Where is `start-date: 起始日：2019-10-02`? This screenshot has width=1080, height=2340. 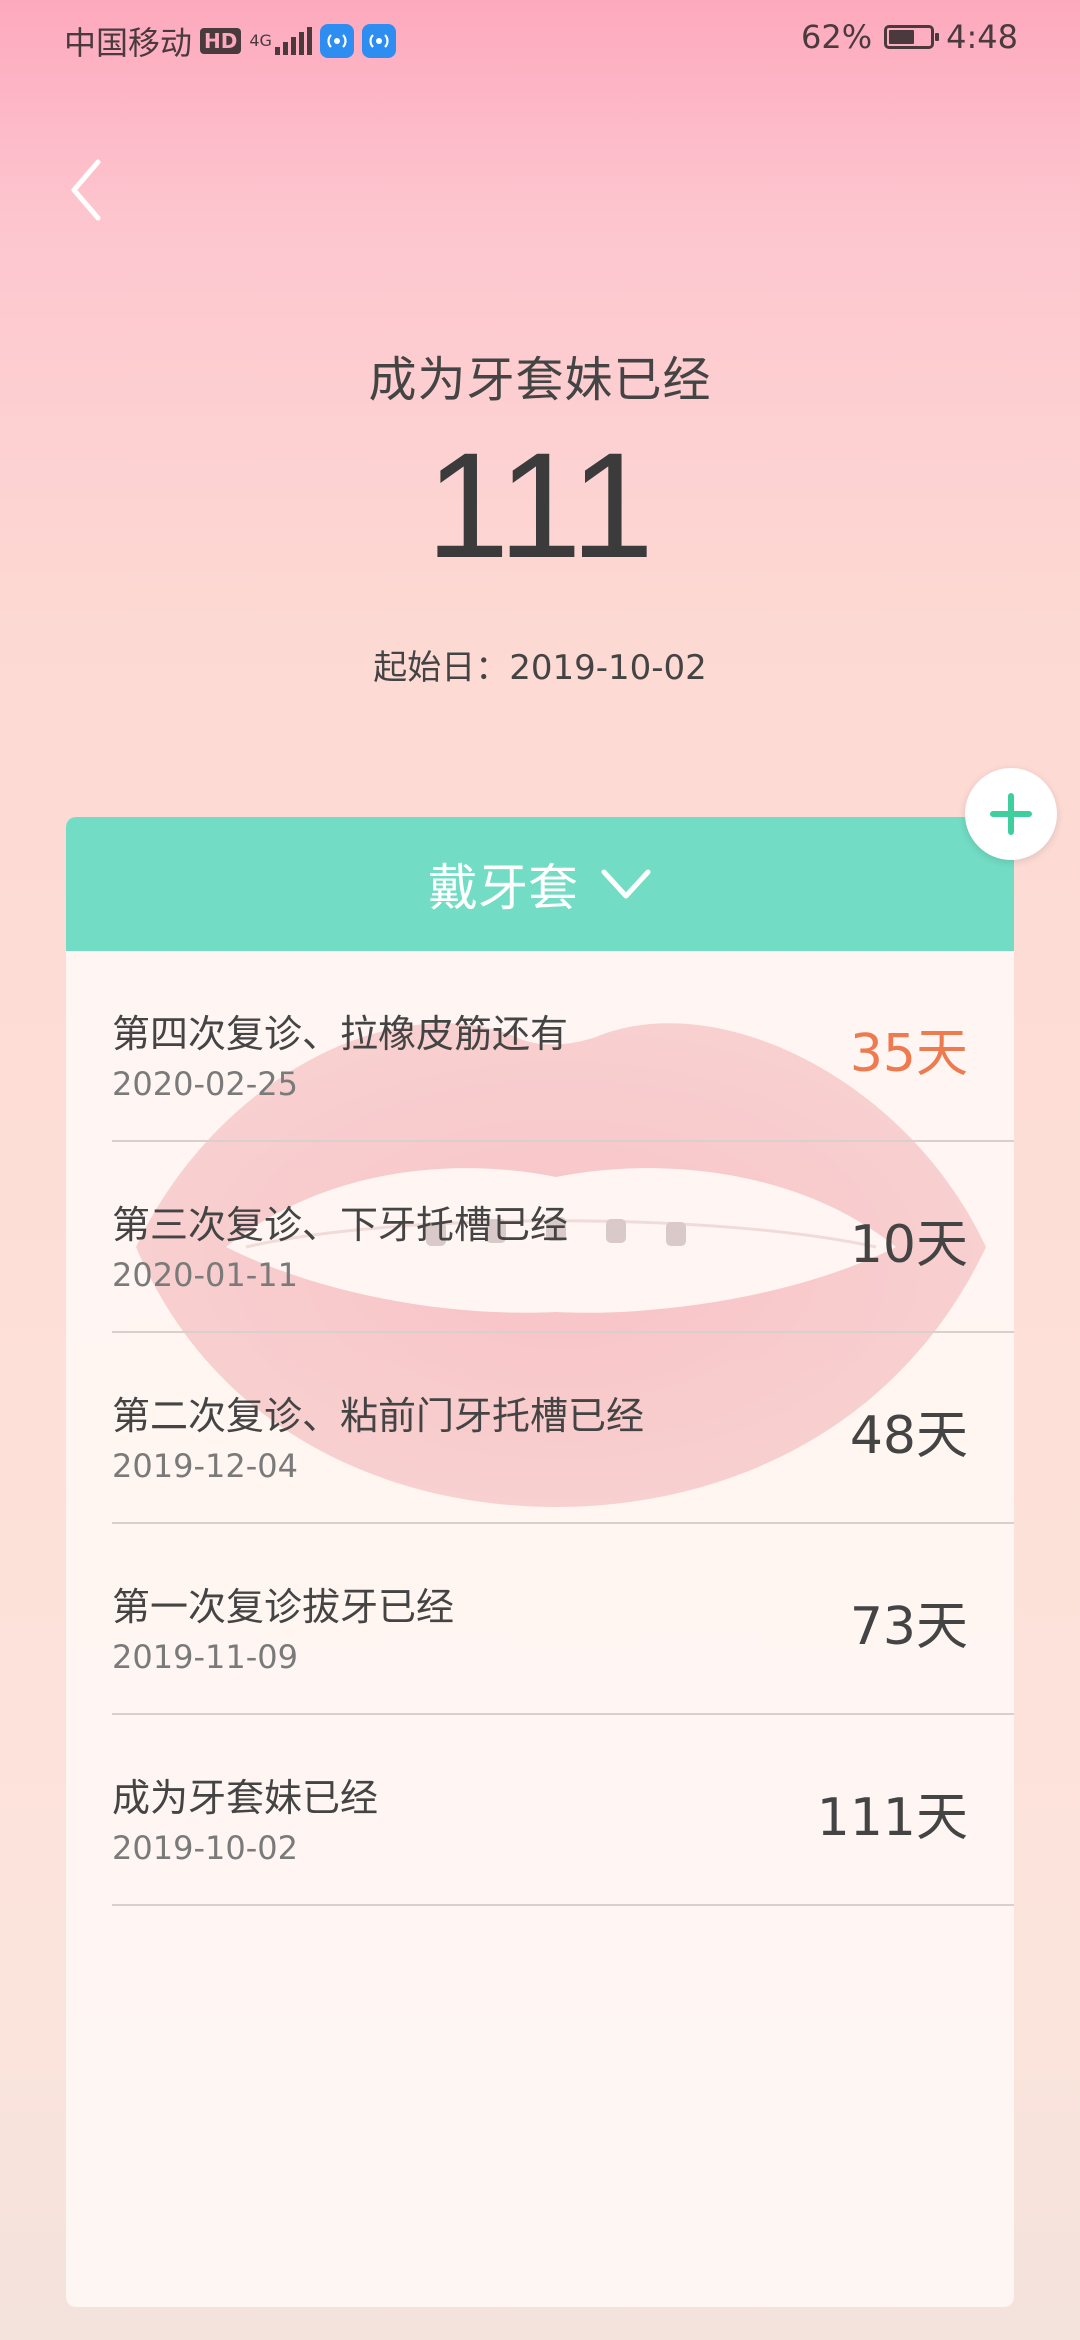 start-date: 起始日：2019-10-02 is located at coordinates (540, 668).